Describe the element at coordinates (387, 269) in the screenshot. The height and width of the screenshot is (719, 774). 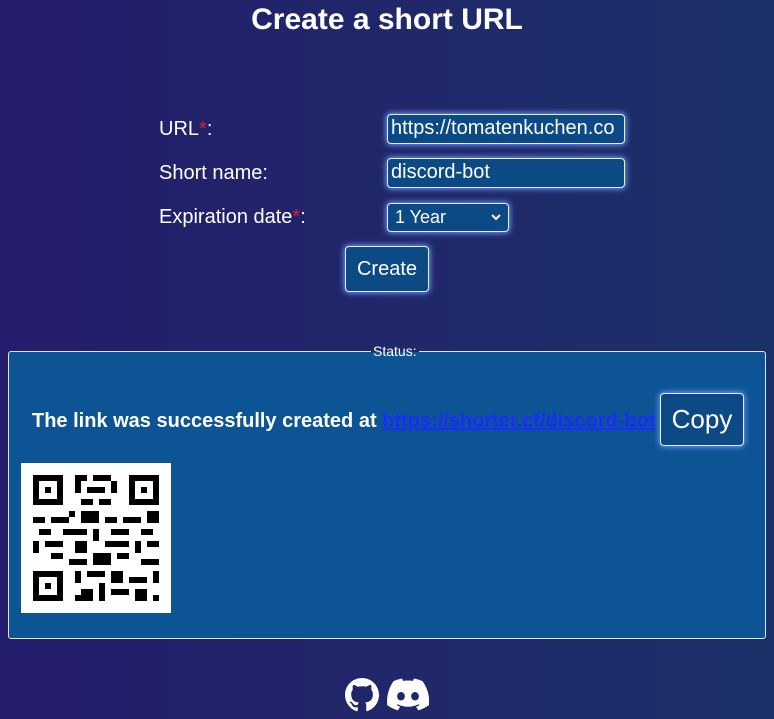
I see `create-button: Create` at that location.